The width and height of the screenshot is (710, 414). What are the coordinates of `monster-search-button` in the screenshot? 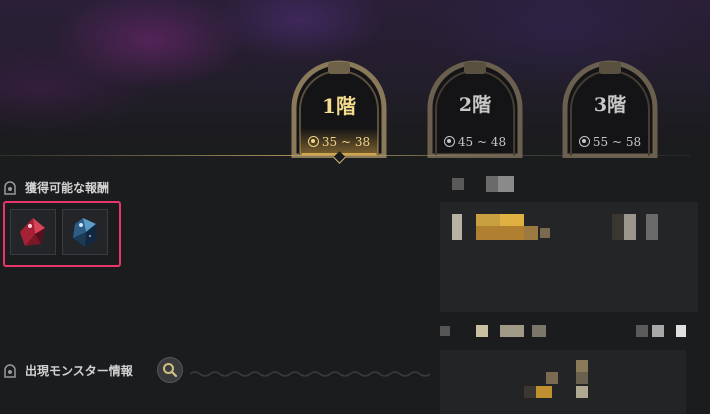 It's located at (170, 370).